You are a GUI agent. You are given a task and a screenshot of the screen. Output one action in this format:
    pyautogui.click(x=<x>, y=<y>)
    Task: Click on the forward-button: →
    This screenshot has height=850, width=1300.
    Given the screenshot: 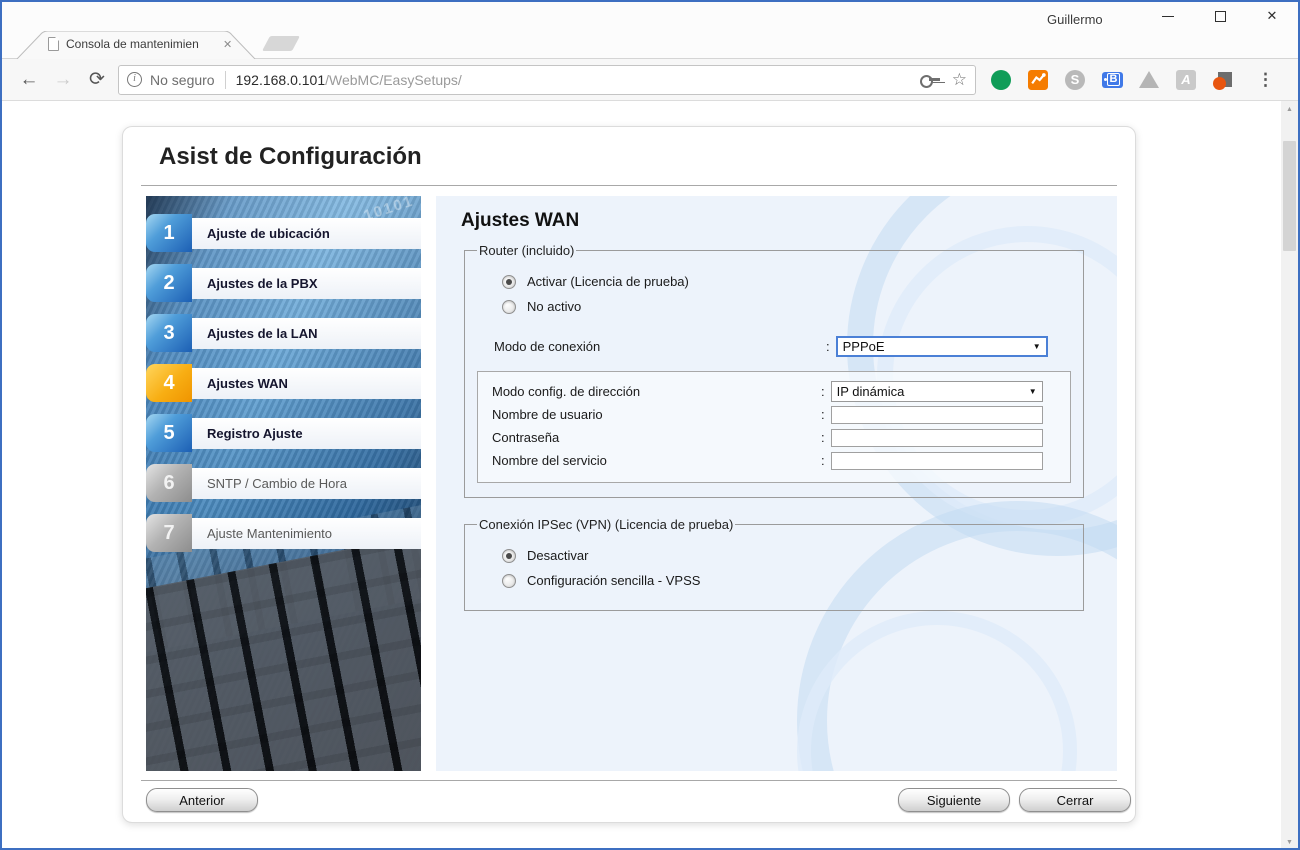 What is the action you would take?
    pyautogui.click(x=63, y=80)
    